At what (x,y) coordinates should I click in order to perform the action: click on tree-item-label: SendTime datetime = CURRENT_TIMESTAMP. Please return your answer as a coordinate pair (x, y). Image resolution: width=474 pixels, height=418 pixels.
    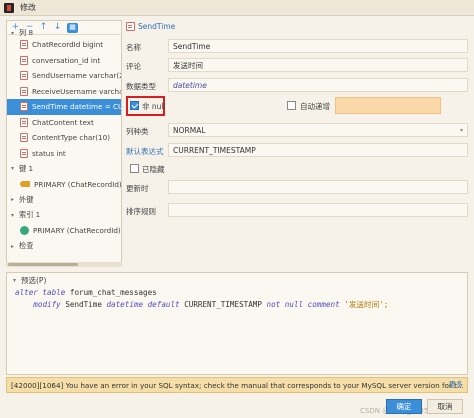
    Looking at the image, I should click on (76, 107).